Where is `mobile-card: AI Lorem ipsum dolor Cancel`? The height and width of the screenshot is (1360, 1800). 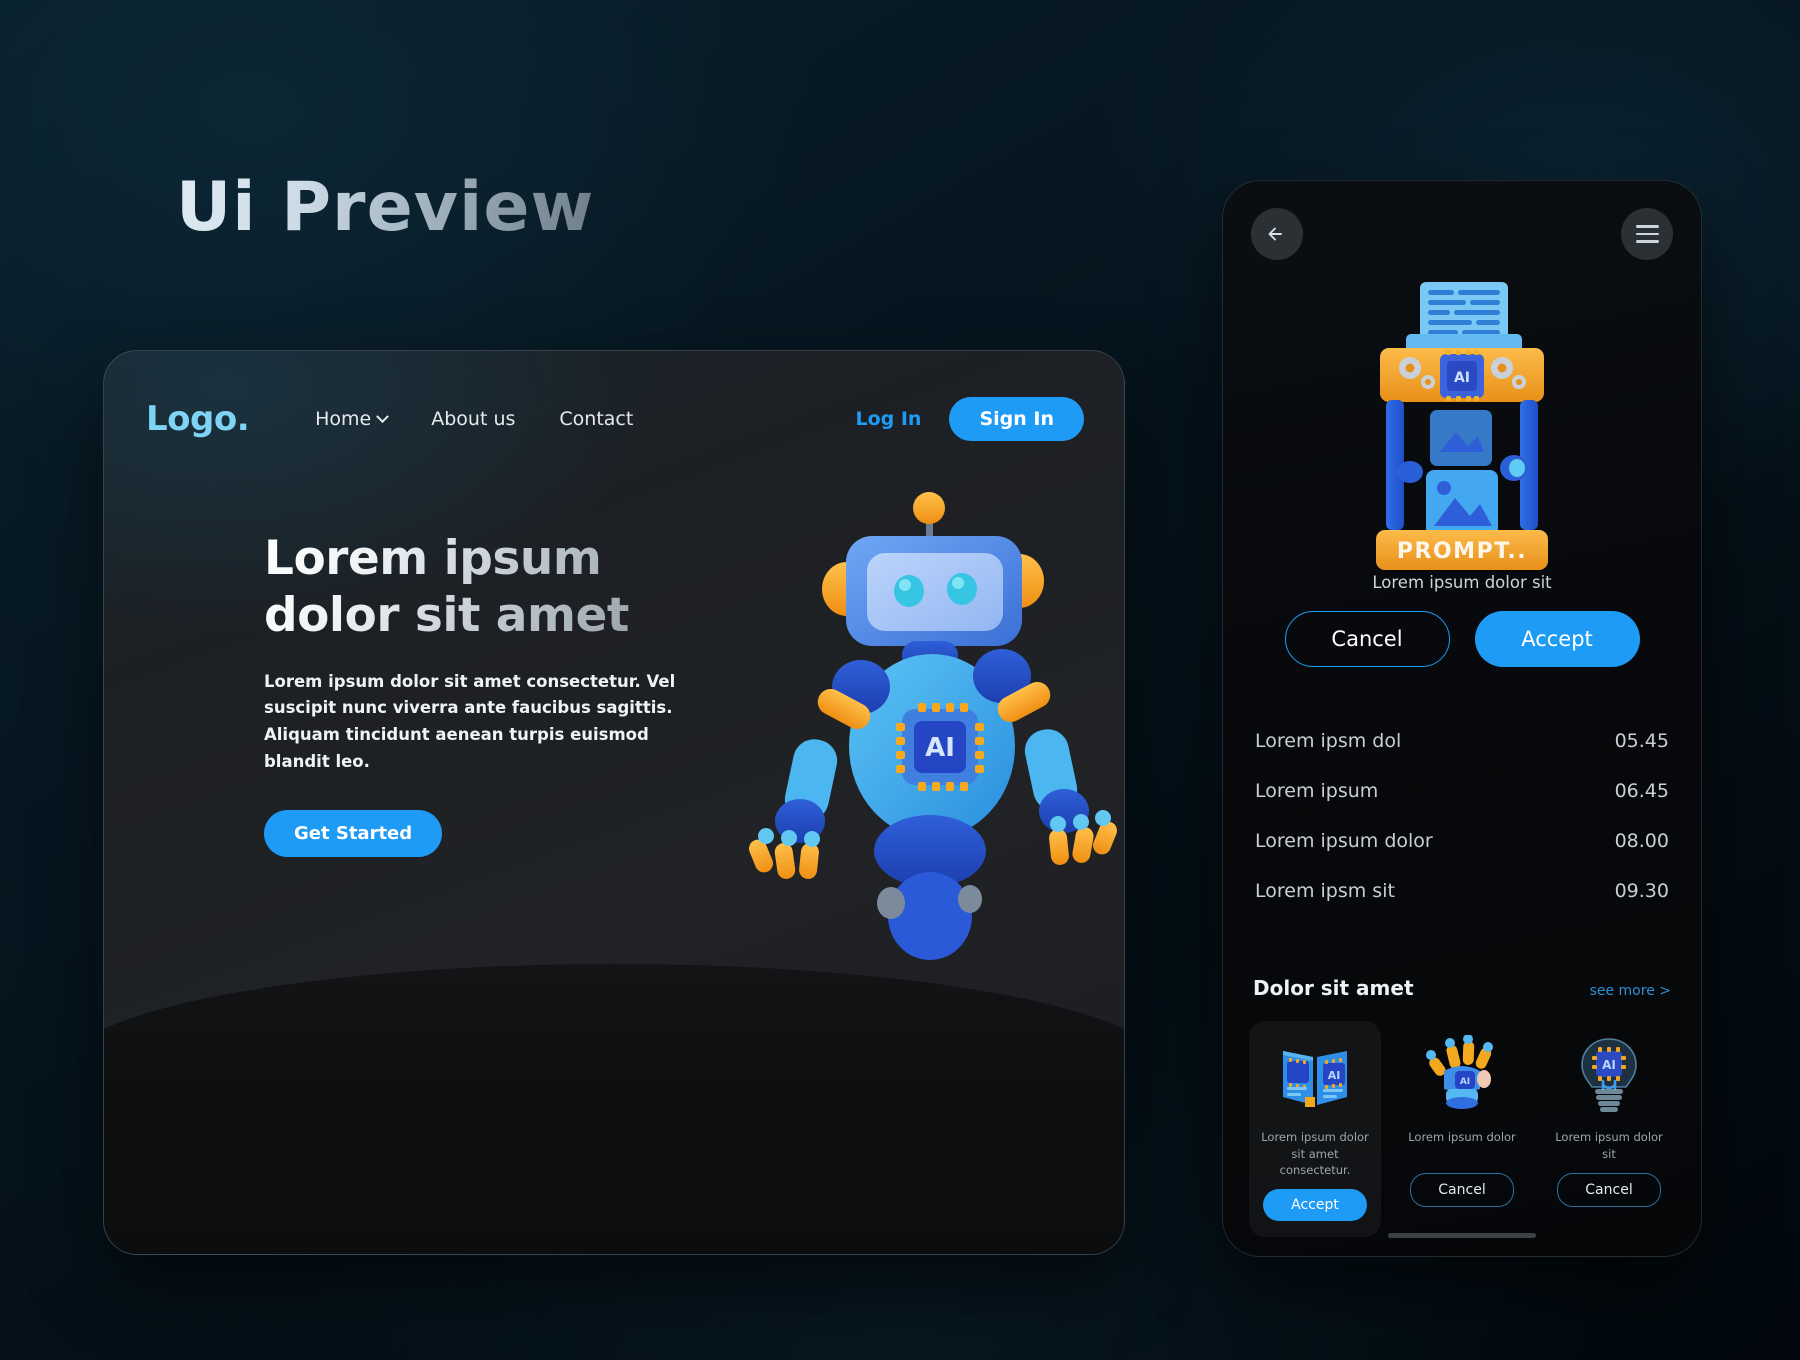
mobile-card: AI Lorem ipsum dolor Cancel is located at coordinates (1462, 1129).